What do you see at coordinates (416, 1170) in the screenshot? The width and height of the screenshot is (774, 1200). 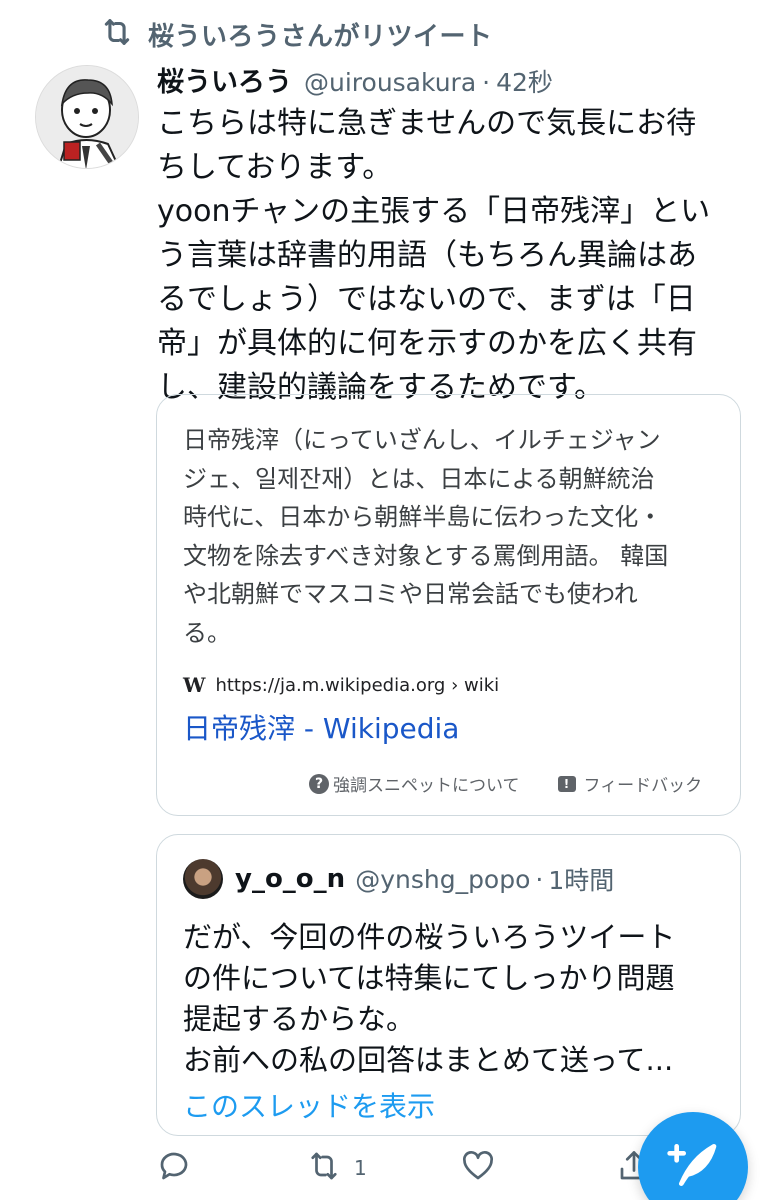 I see `tweet-actions: 1` at bounding box center [416, 1170].